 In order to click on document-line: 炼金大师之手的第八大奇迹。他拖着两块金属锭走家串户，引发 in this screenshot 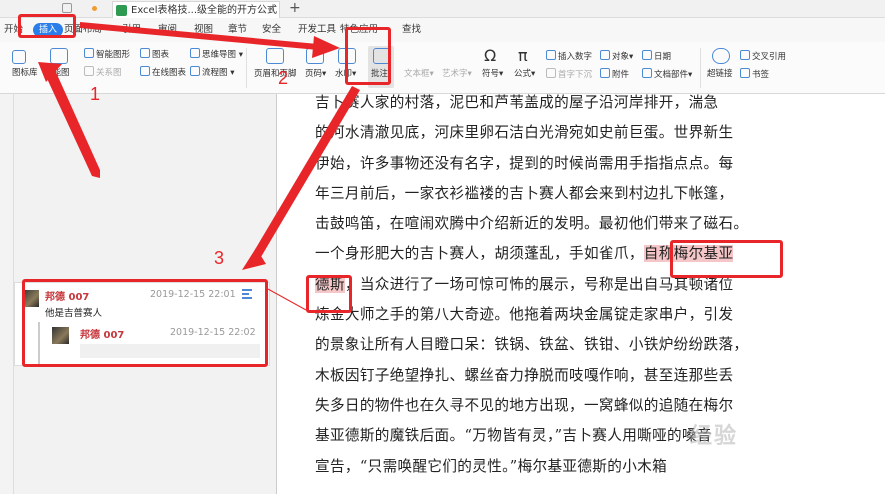, I will do `click(585, 315)`.